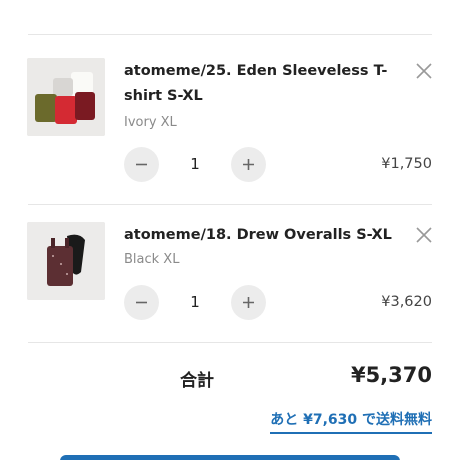  I want to click on product-title: atomeme/18. Drew Overalls S-XL, so click(264, 235).